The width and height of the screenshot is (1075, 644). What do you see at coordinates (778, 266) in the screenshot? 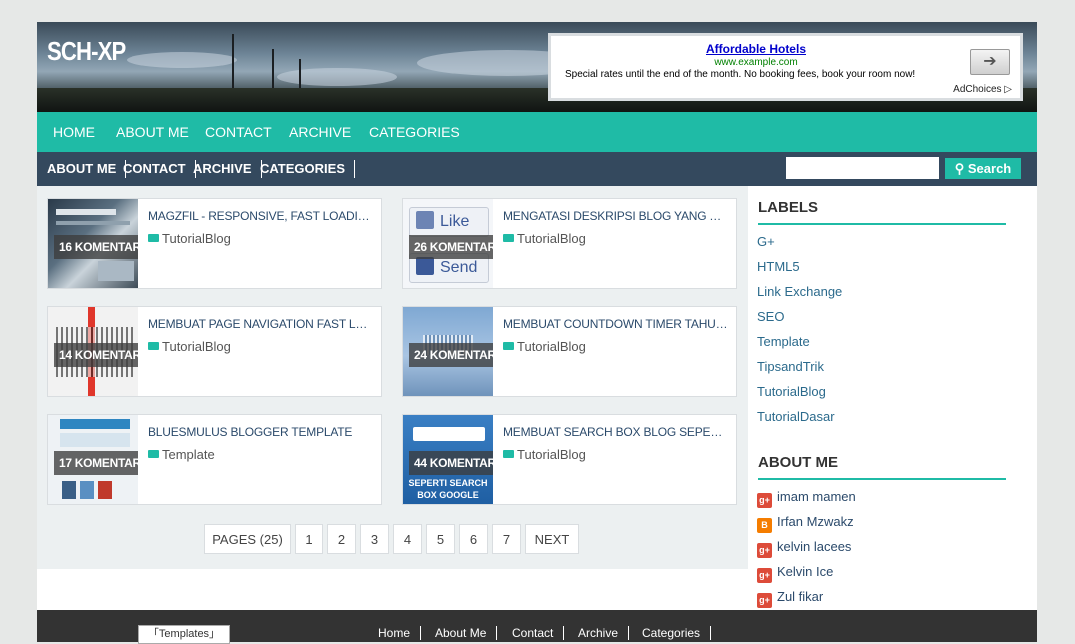
I see `label-link: HTML5` at bounding box center [778, 266].